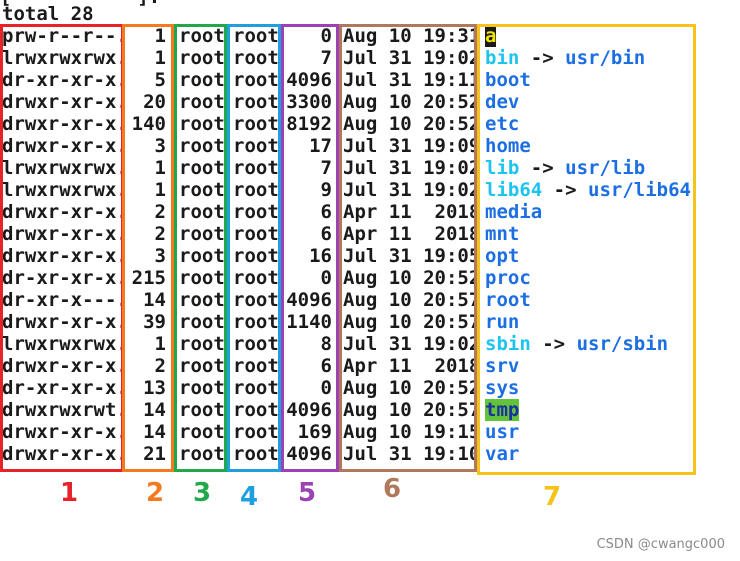 This screenshot has height=561, width=740. I want to click on annotation-number-4: 4, so click(249, 497).